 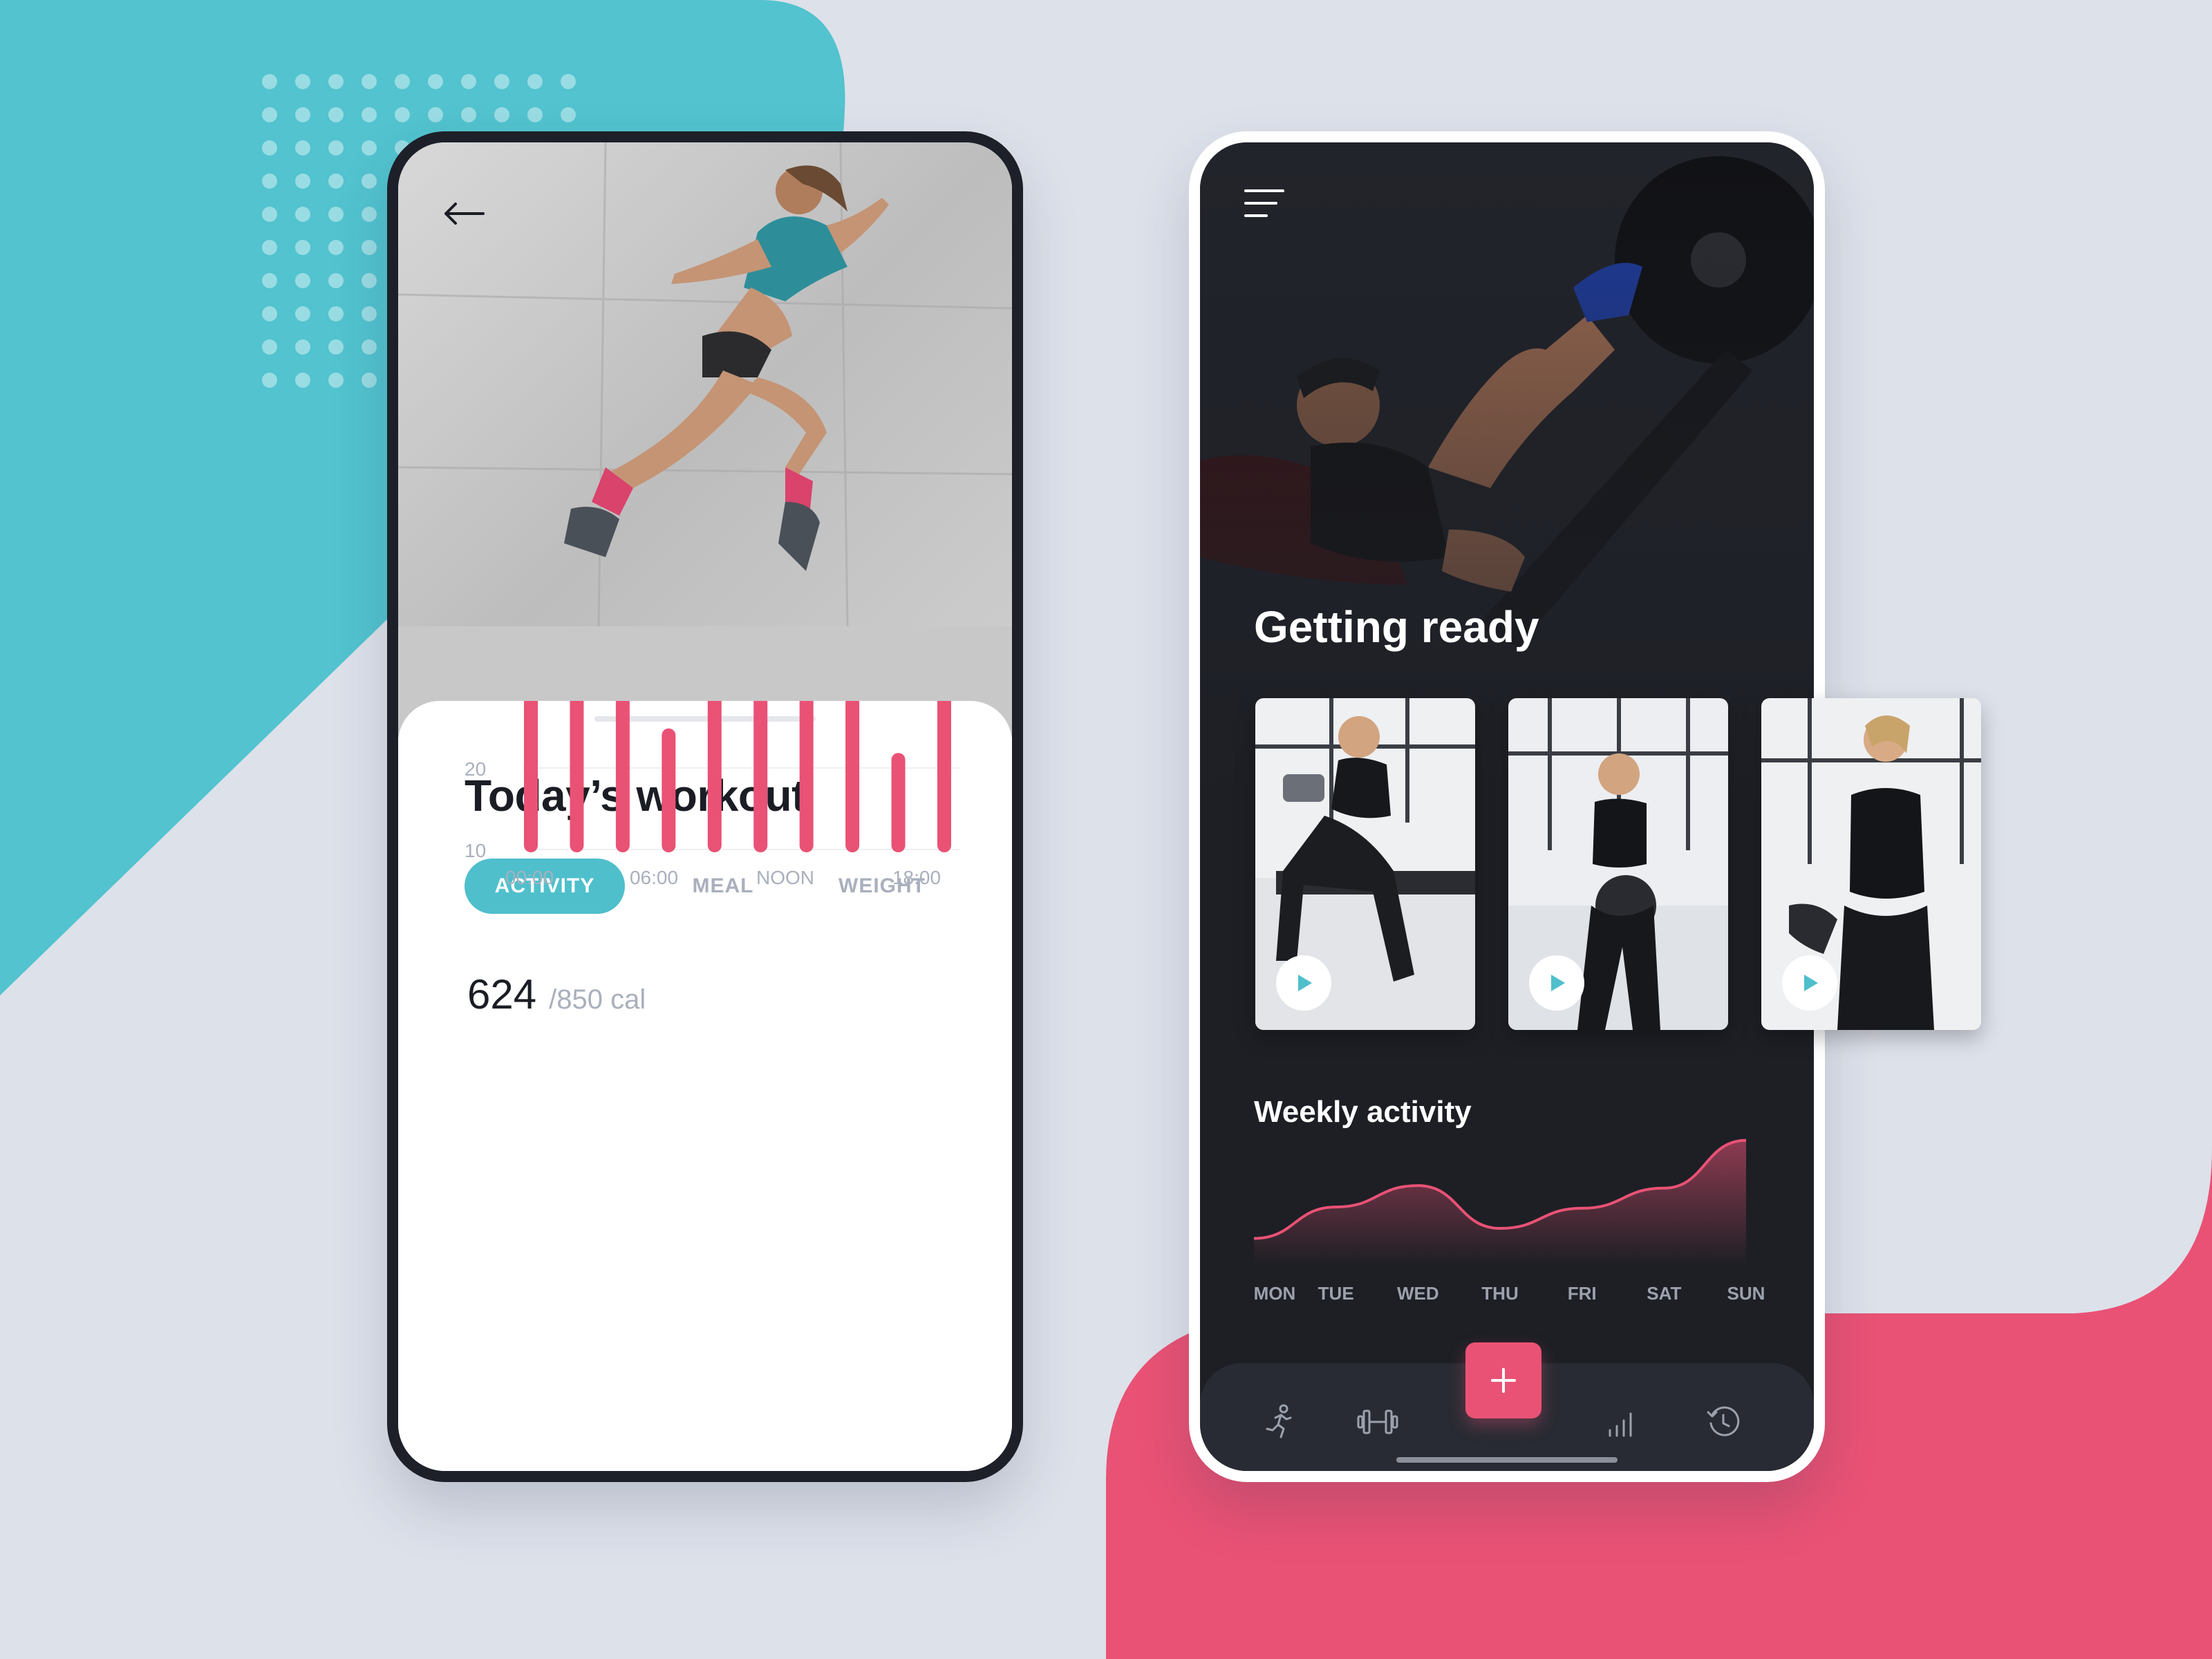 I want to click on y-tick-label: 20, so click(x=475, y=769).